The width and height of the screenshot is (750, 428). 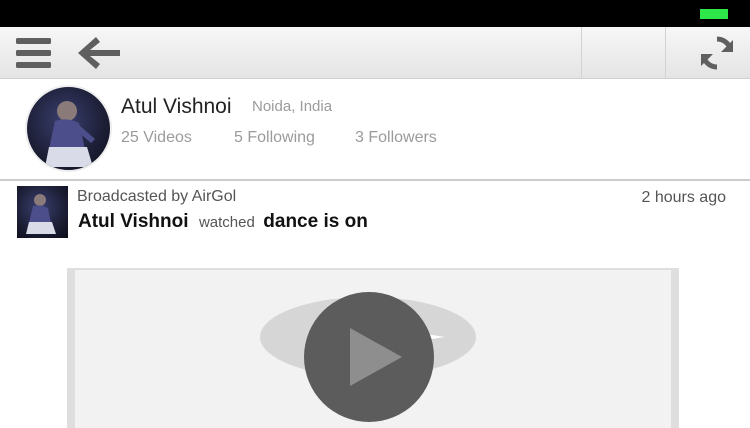 What do you see at coordinates (683, 197) in the screenshot?
I see `post-time: 2 hours ago` at bounding box center [683, 197].